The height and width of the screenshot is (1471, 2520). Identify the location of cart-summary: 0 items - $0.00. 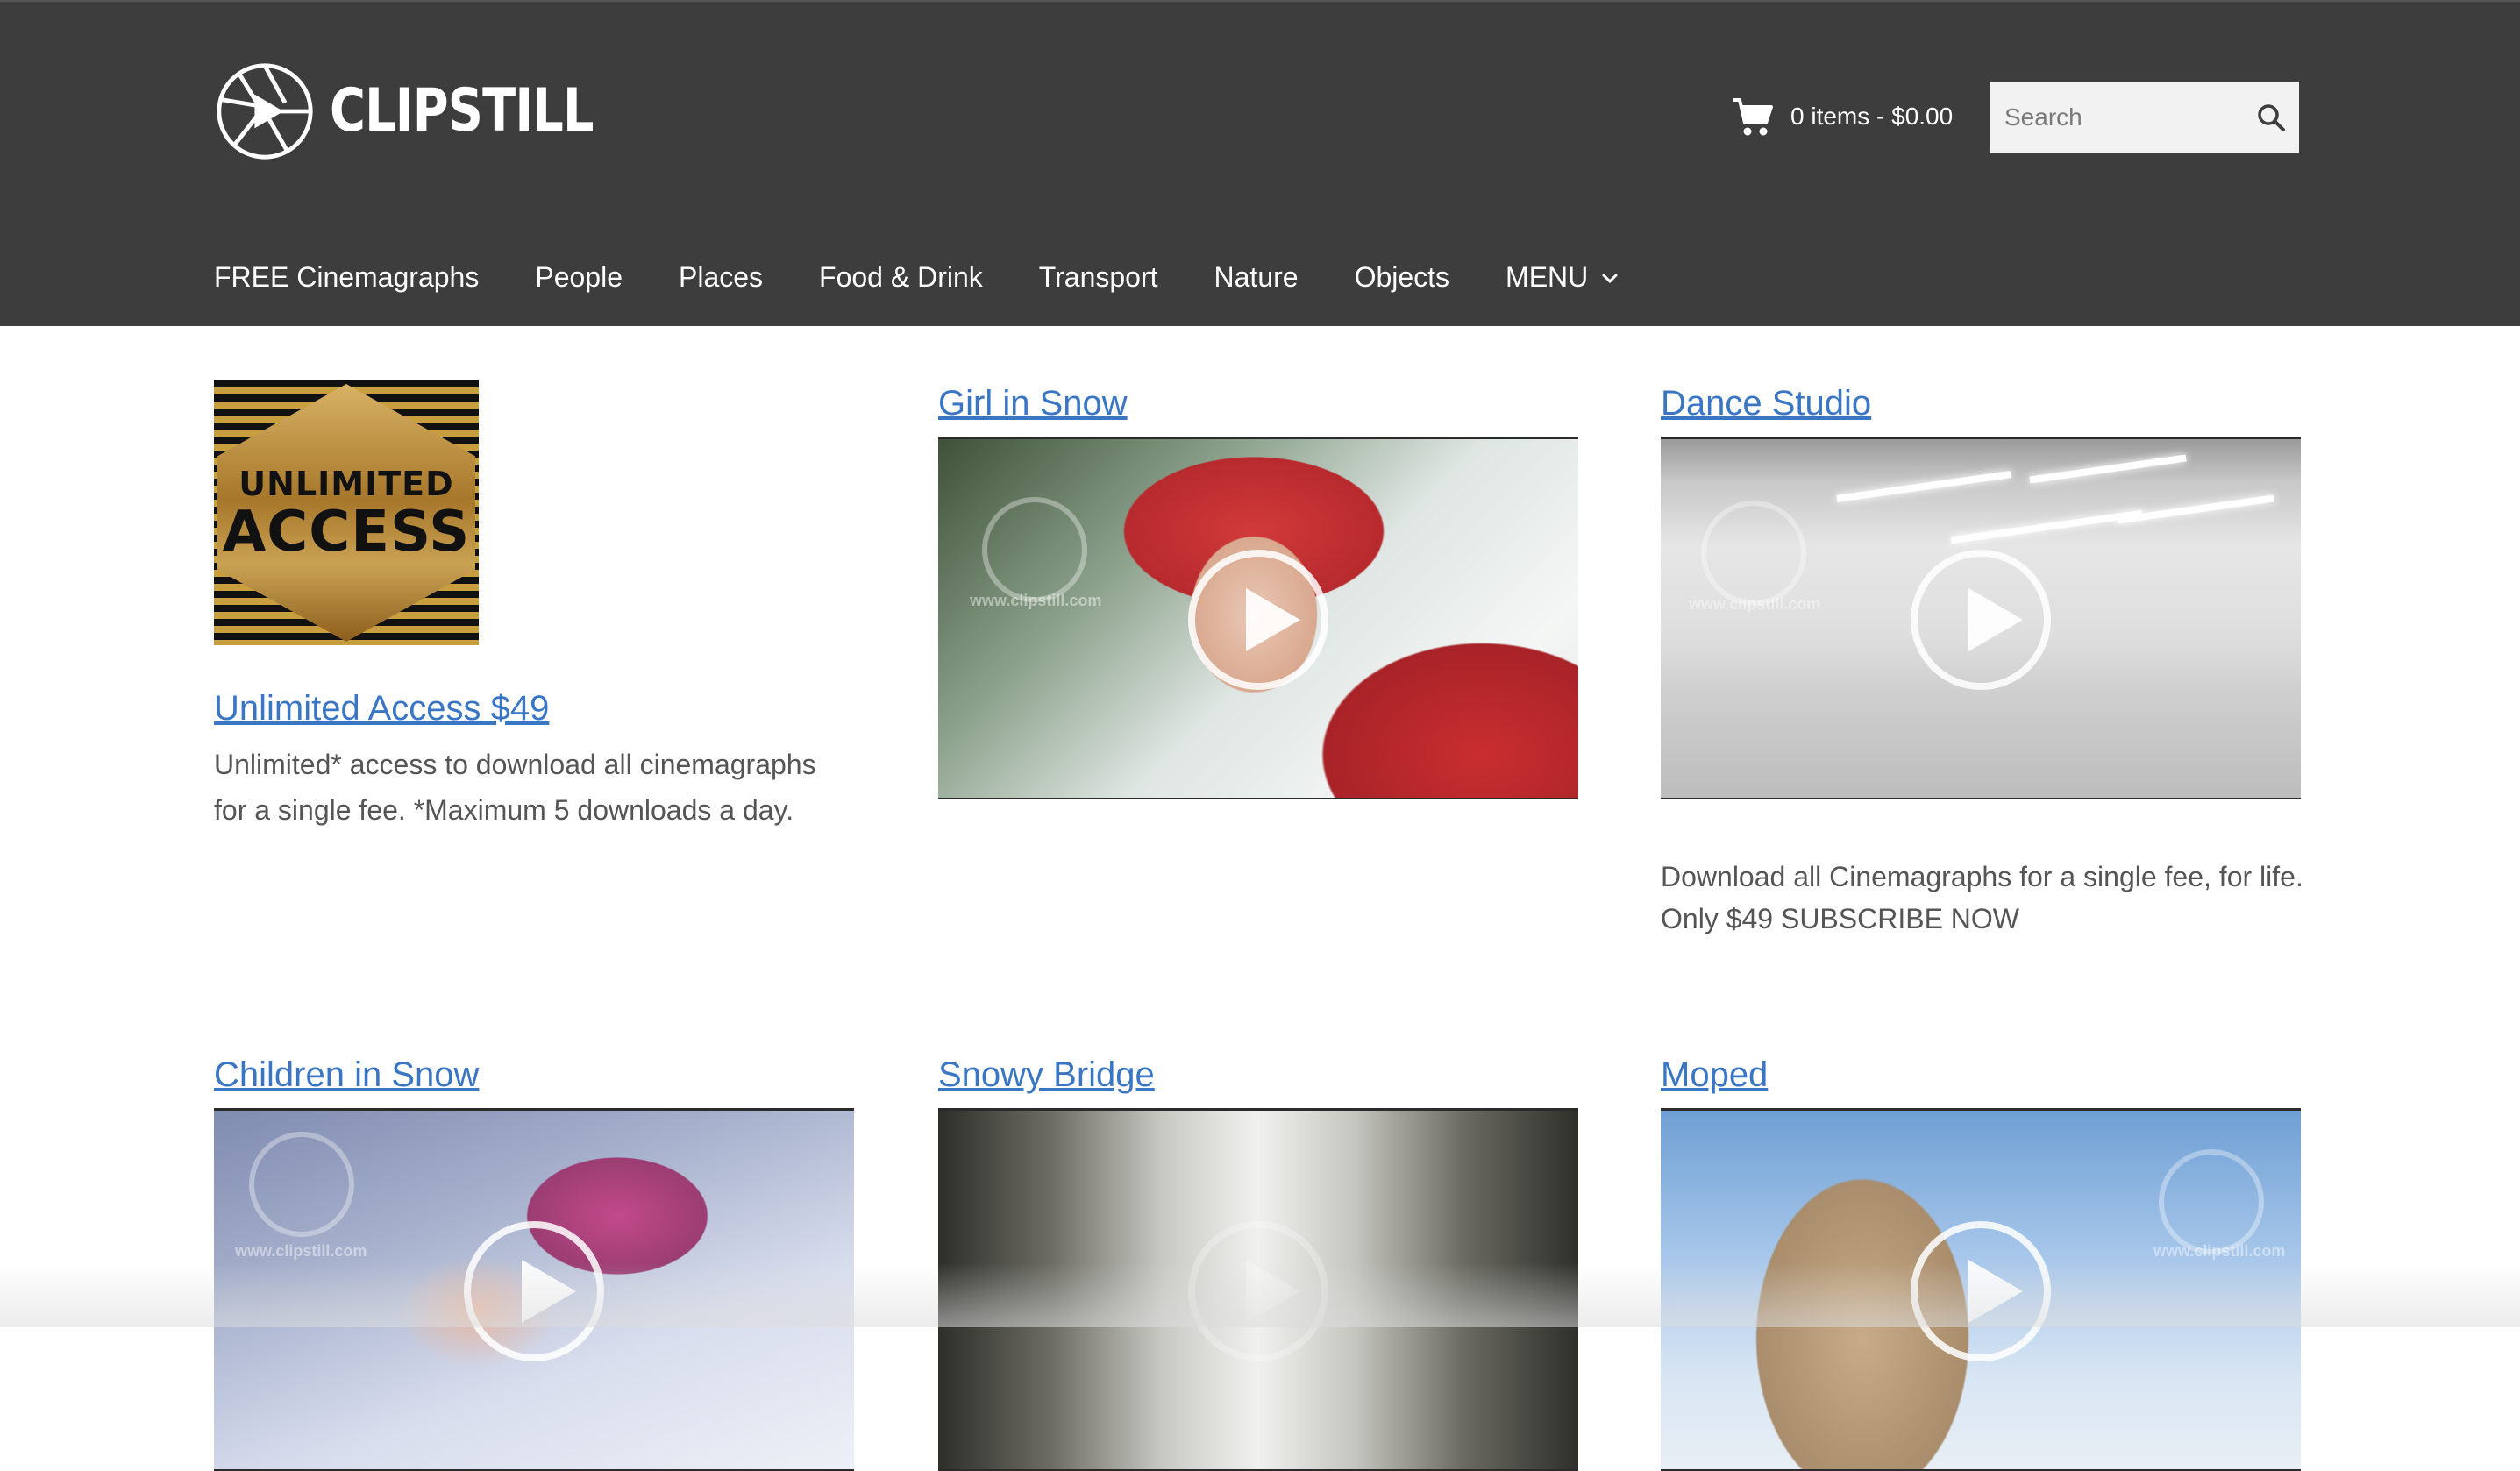
(1872, 116).